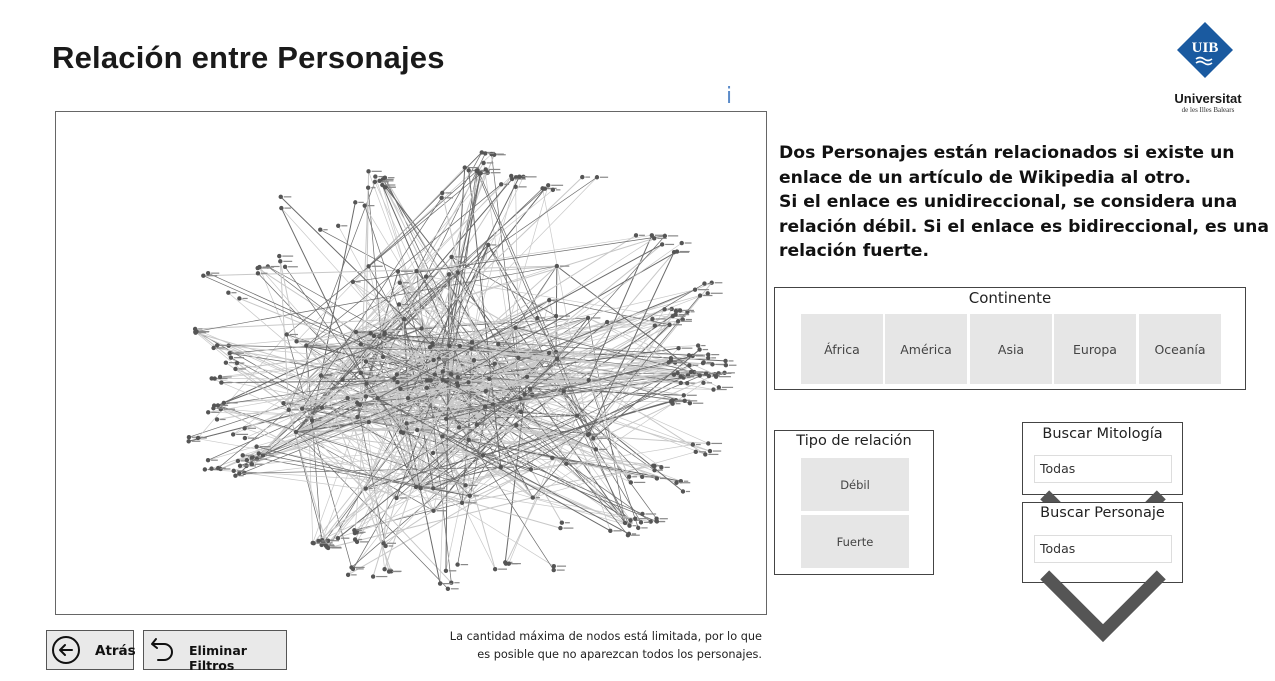 This screenshot has width=1275, height=681. I want to click on continent-option-europa: Europa, so click(1095, 349).